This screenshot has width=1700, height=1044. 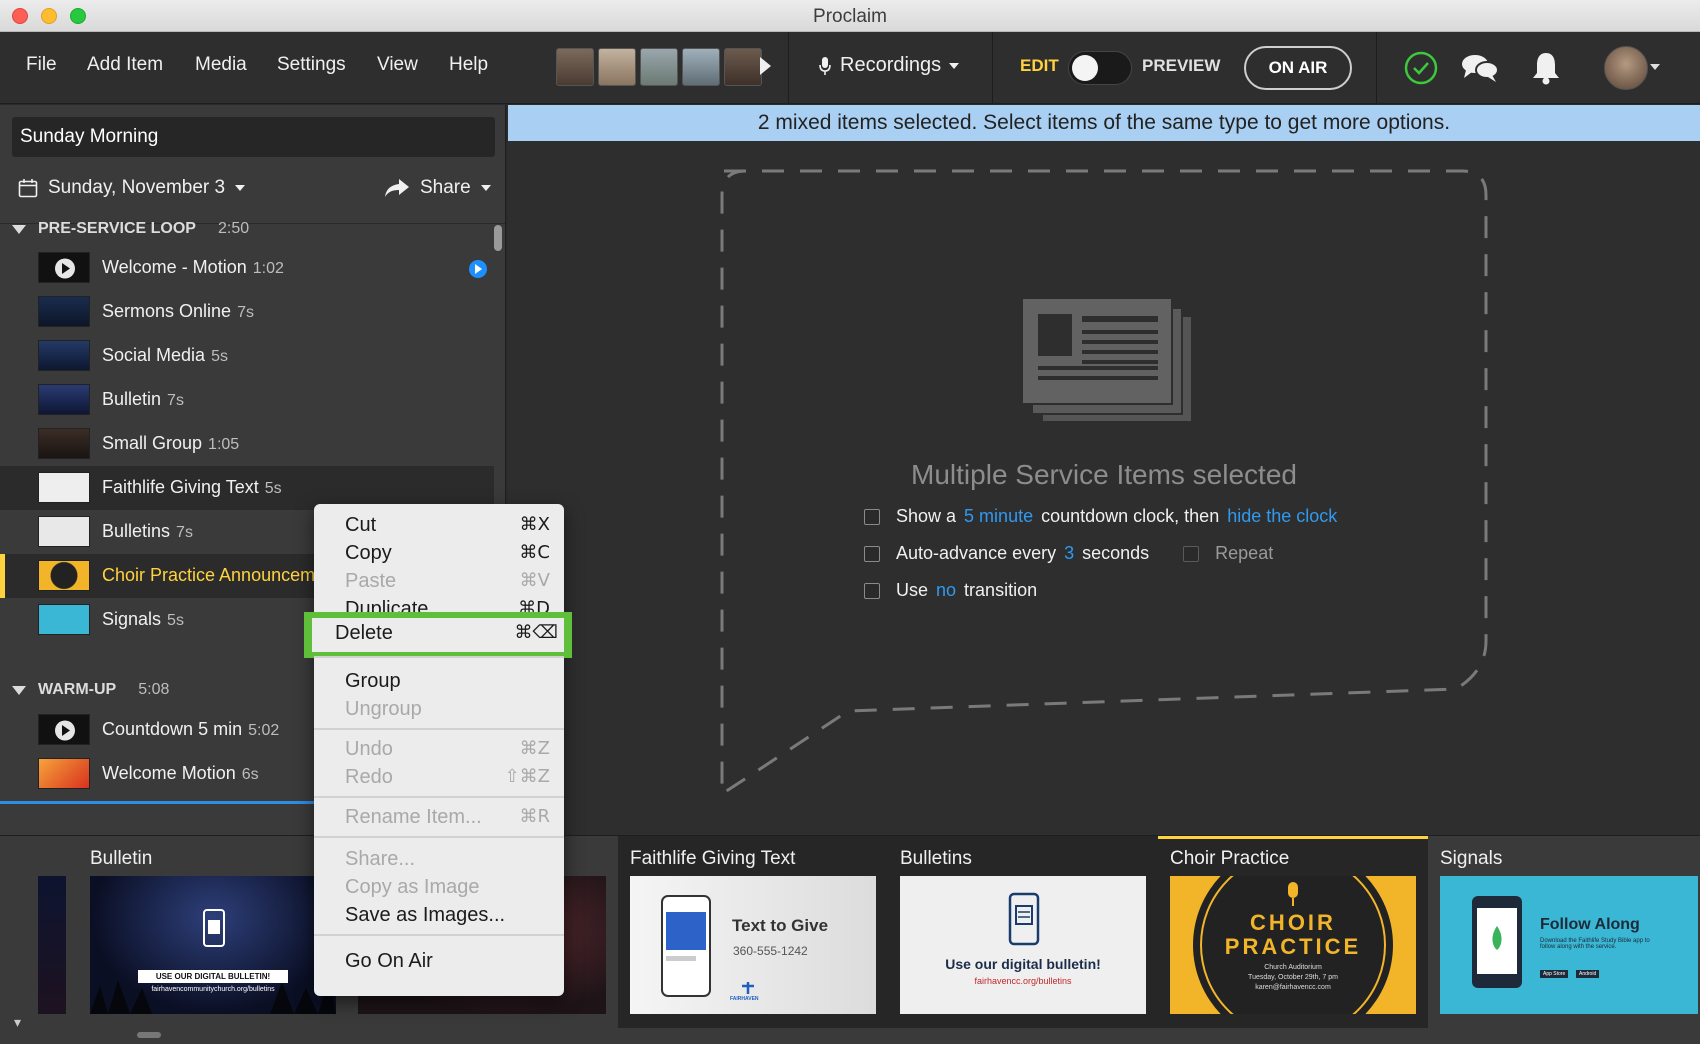 What do you see at coordinates (439, 682) in the screenshot?
I see `menu-item-group: Group` at bounding box center [439, 682].